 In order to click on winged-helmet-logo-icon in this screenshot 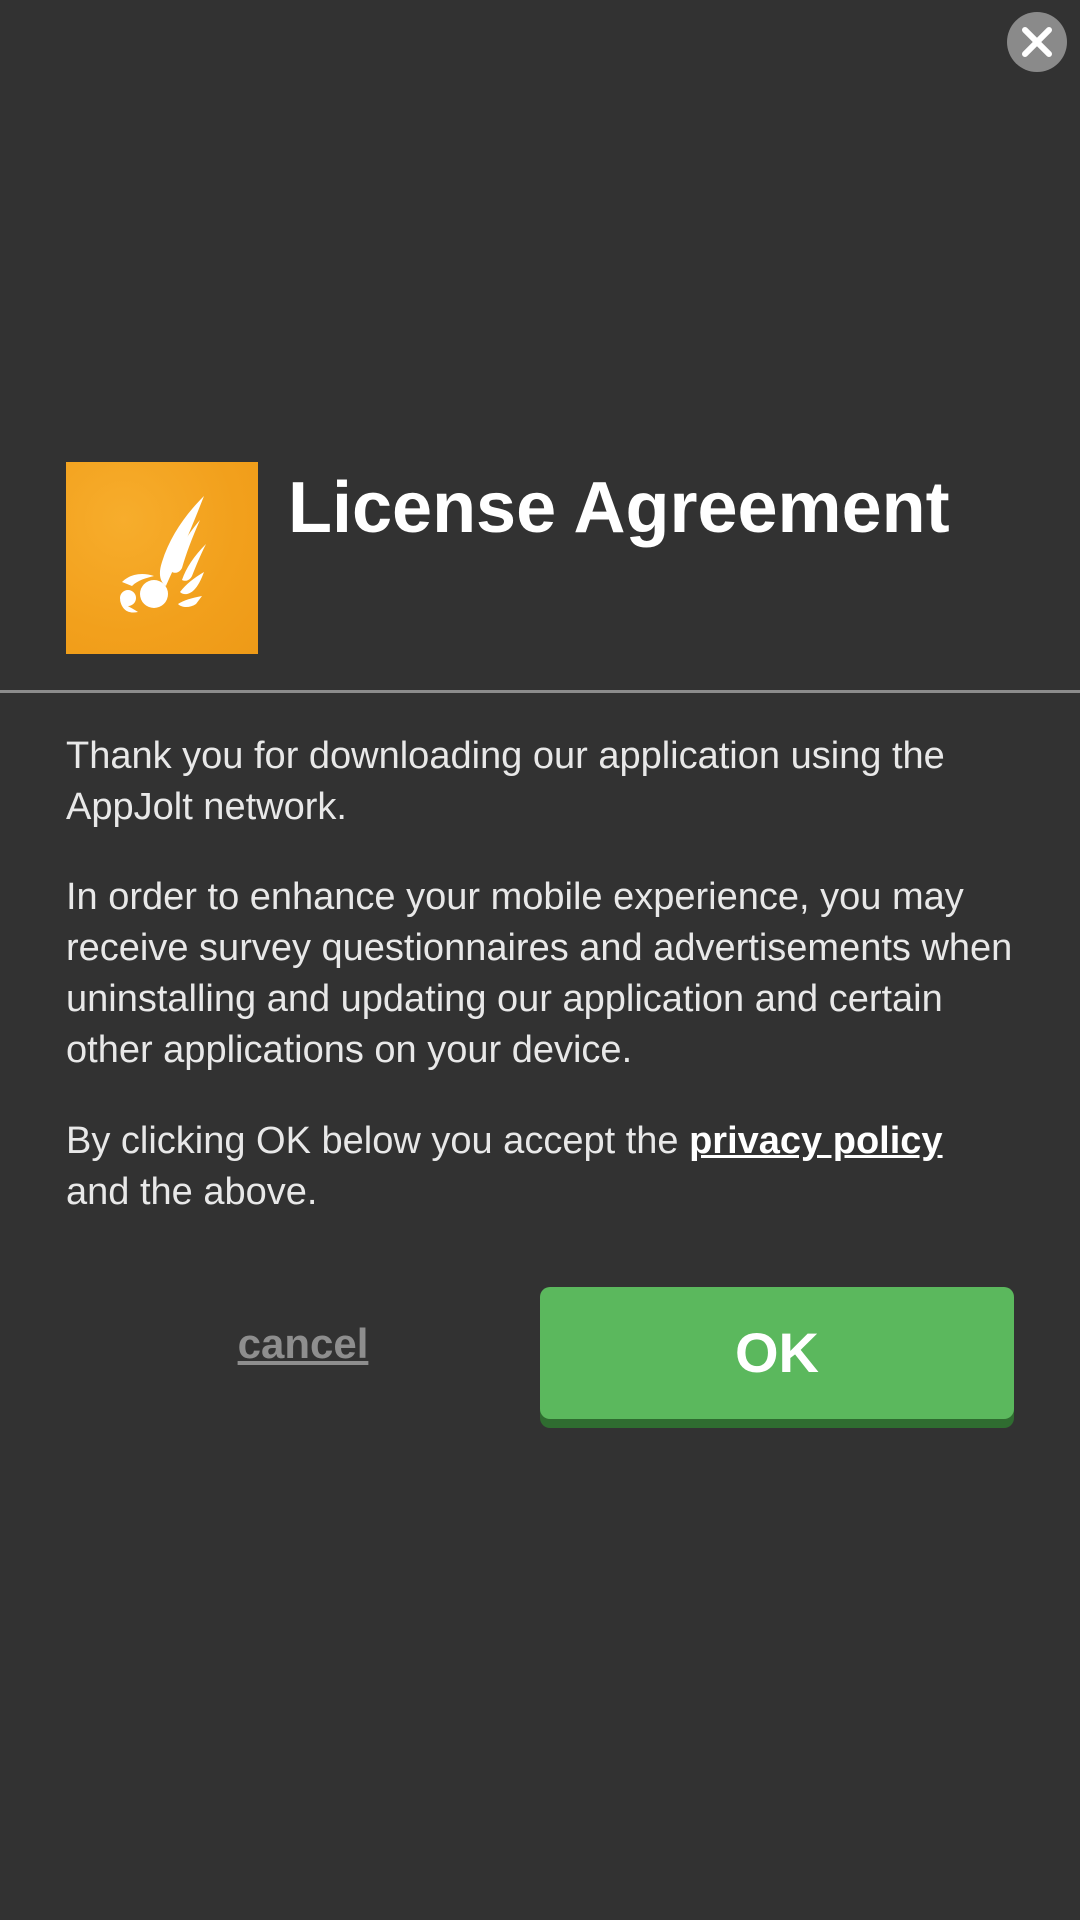, I will do `click(163, 554)`.